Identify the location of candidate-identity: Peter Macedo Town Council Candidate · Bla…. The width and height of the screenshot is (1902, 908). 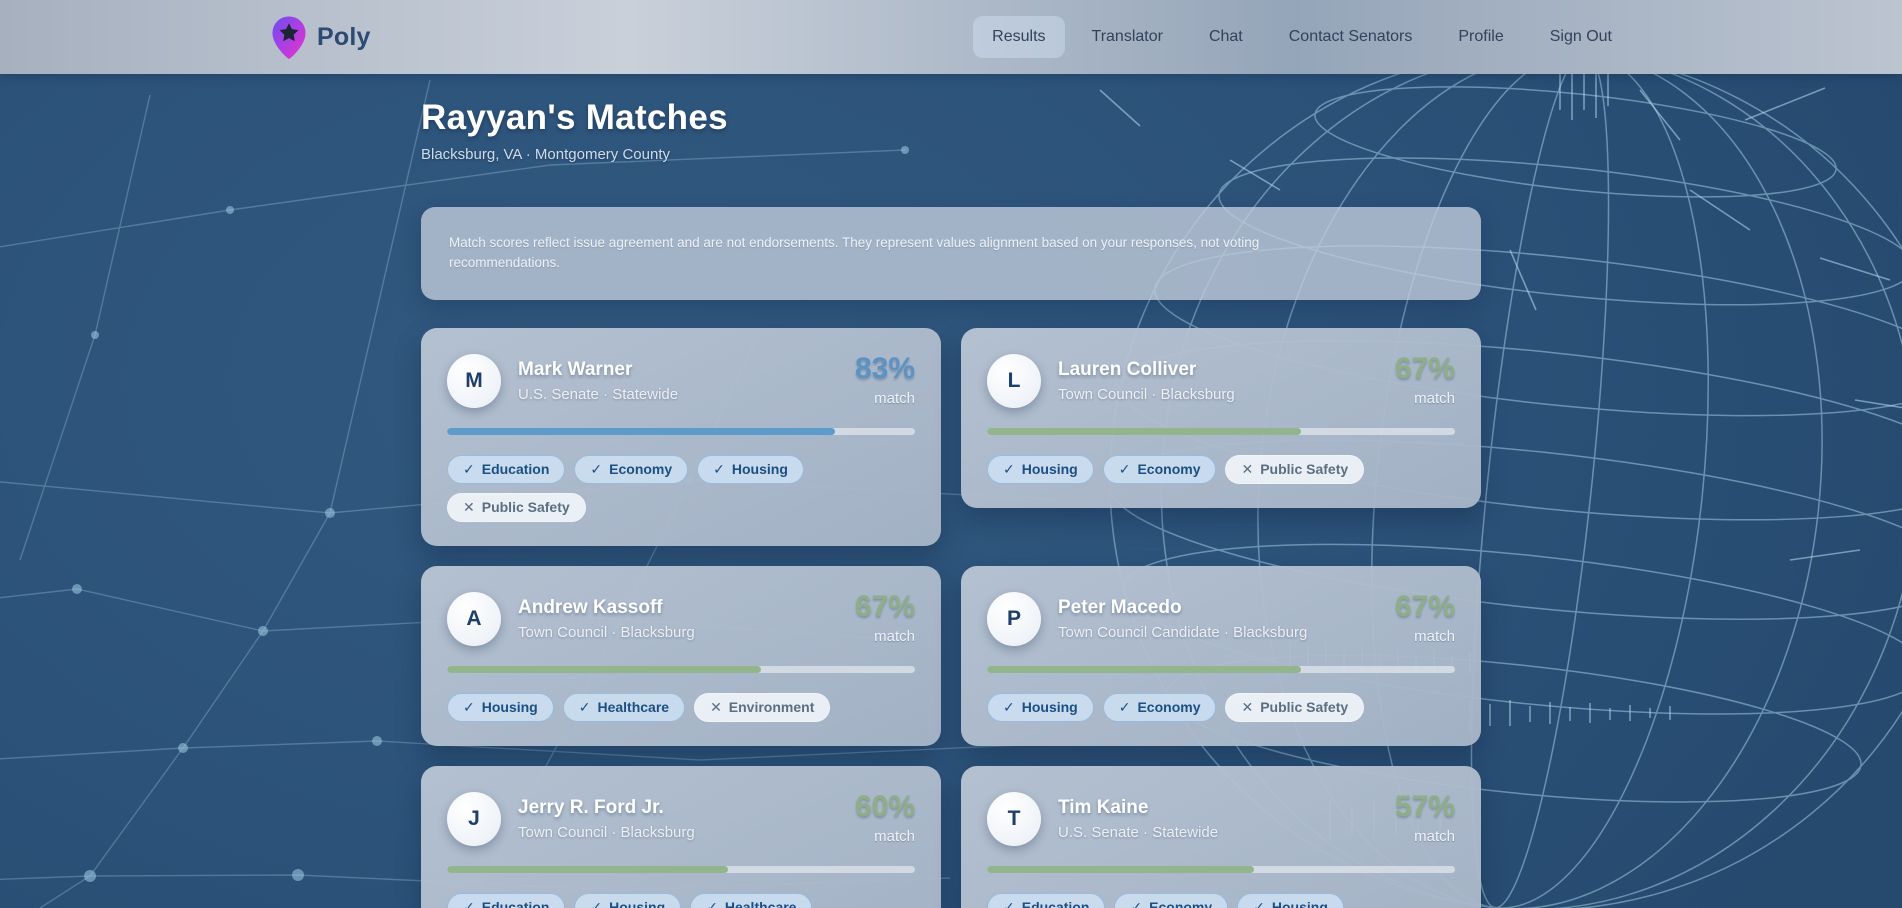
(1182, 619).